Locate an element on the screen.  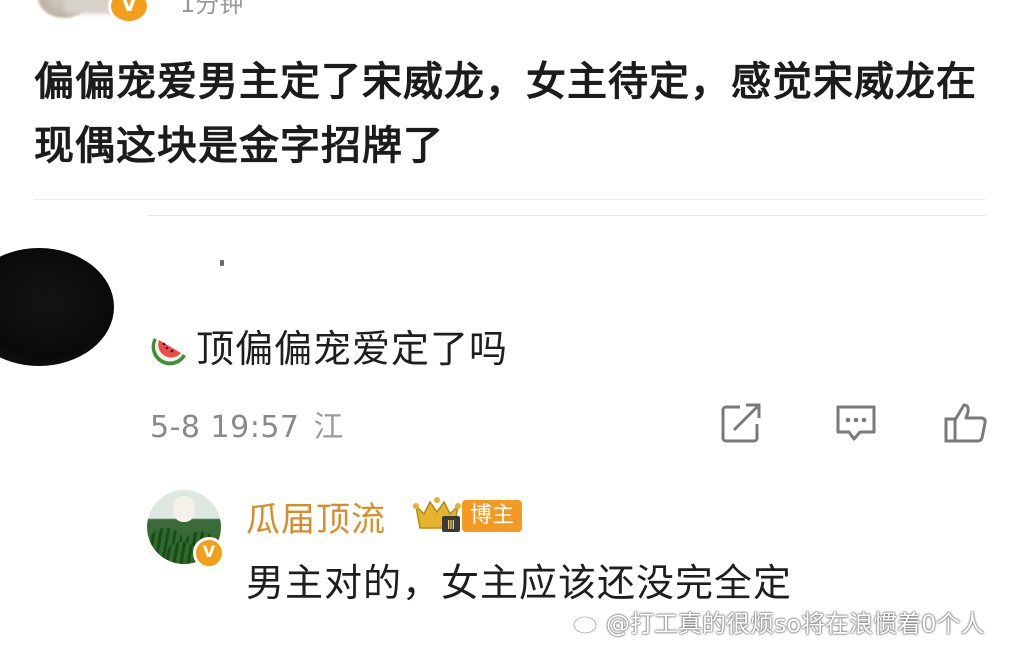
share-icon is located at coordinates (742, 423).